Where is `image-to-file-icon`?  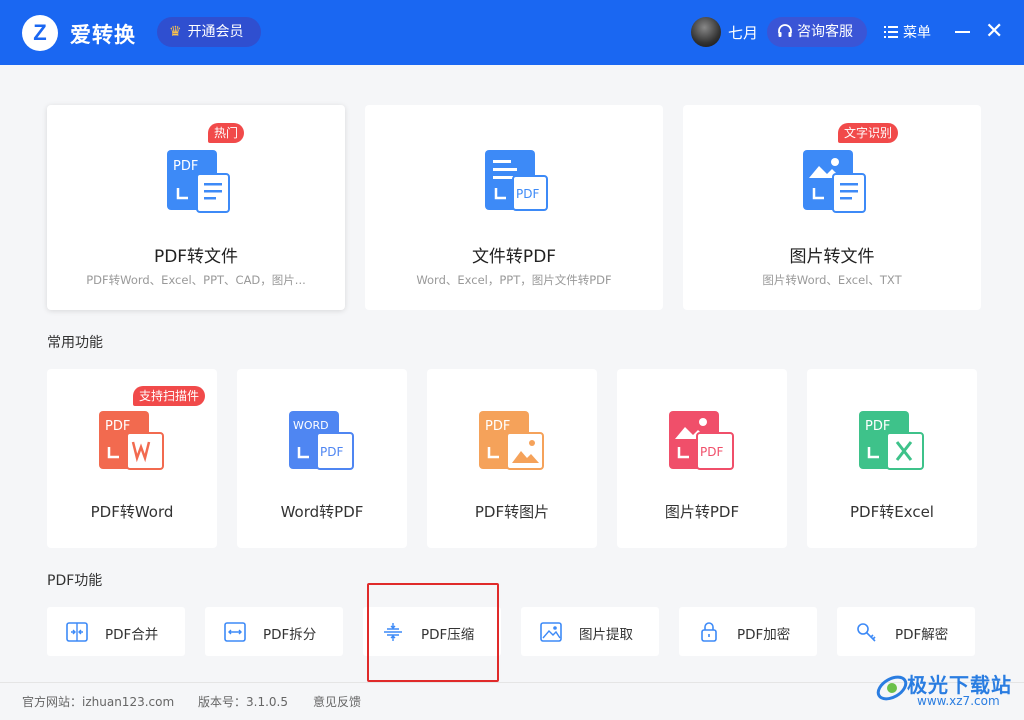
image-to-file-icon is located at coordinates (834, 181).